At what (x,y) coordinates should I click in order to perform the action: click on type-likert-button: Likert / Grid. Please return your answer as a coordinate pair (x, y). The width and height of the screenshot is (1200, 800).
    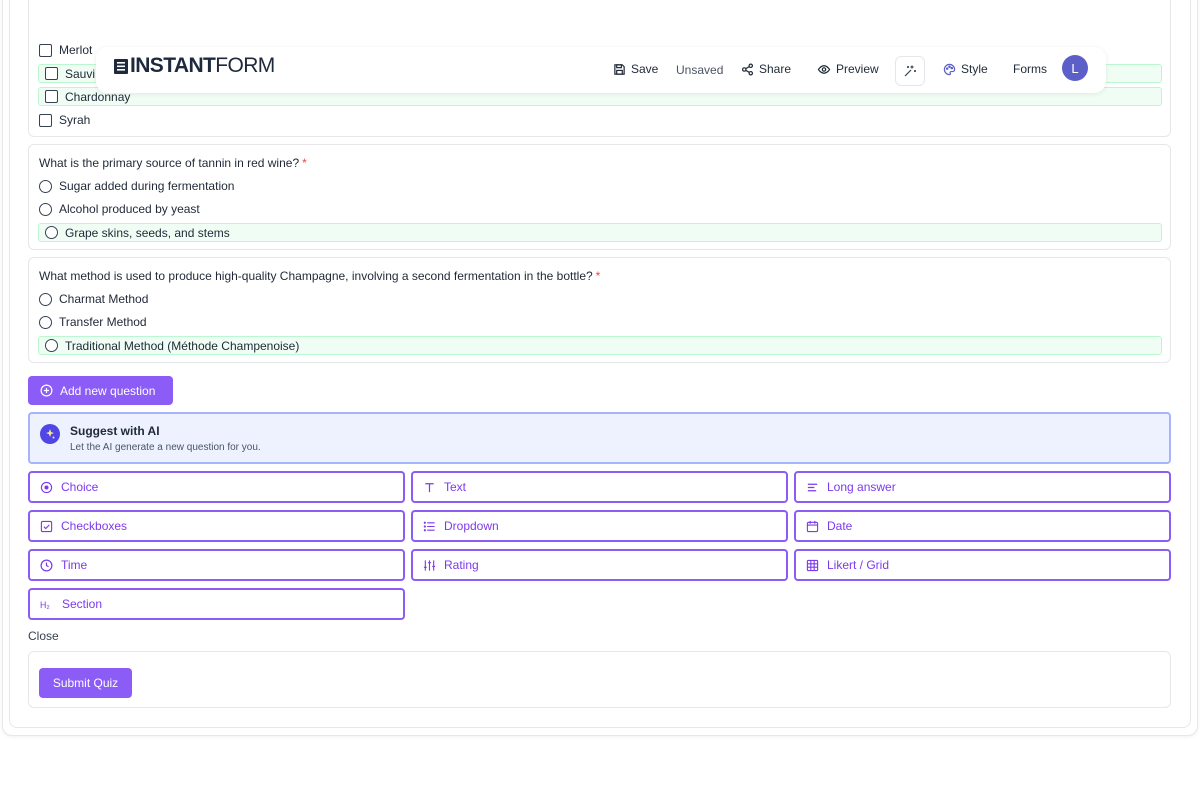
    Looking at the image, I should click on (982, 565).